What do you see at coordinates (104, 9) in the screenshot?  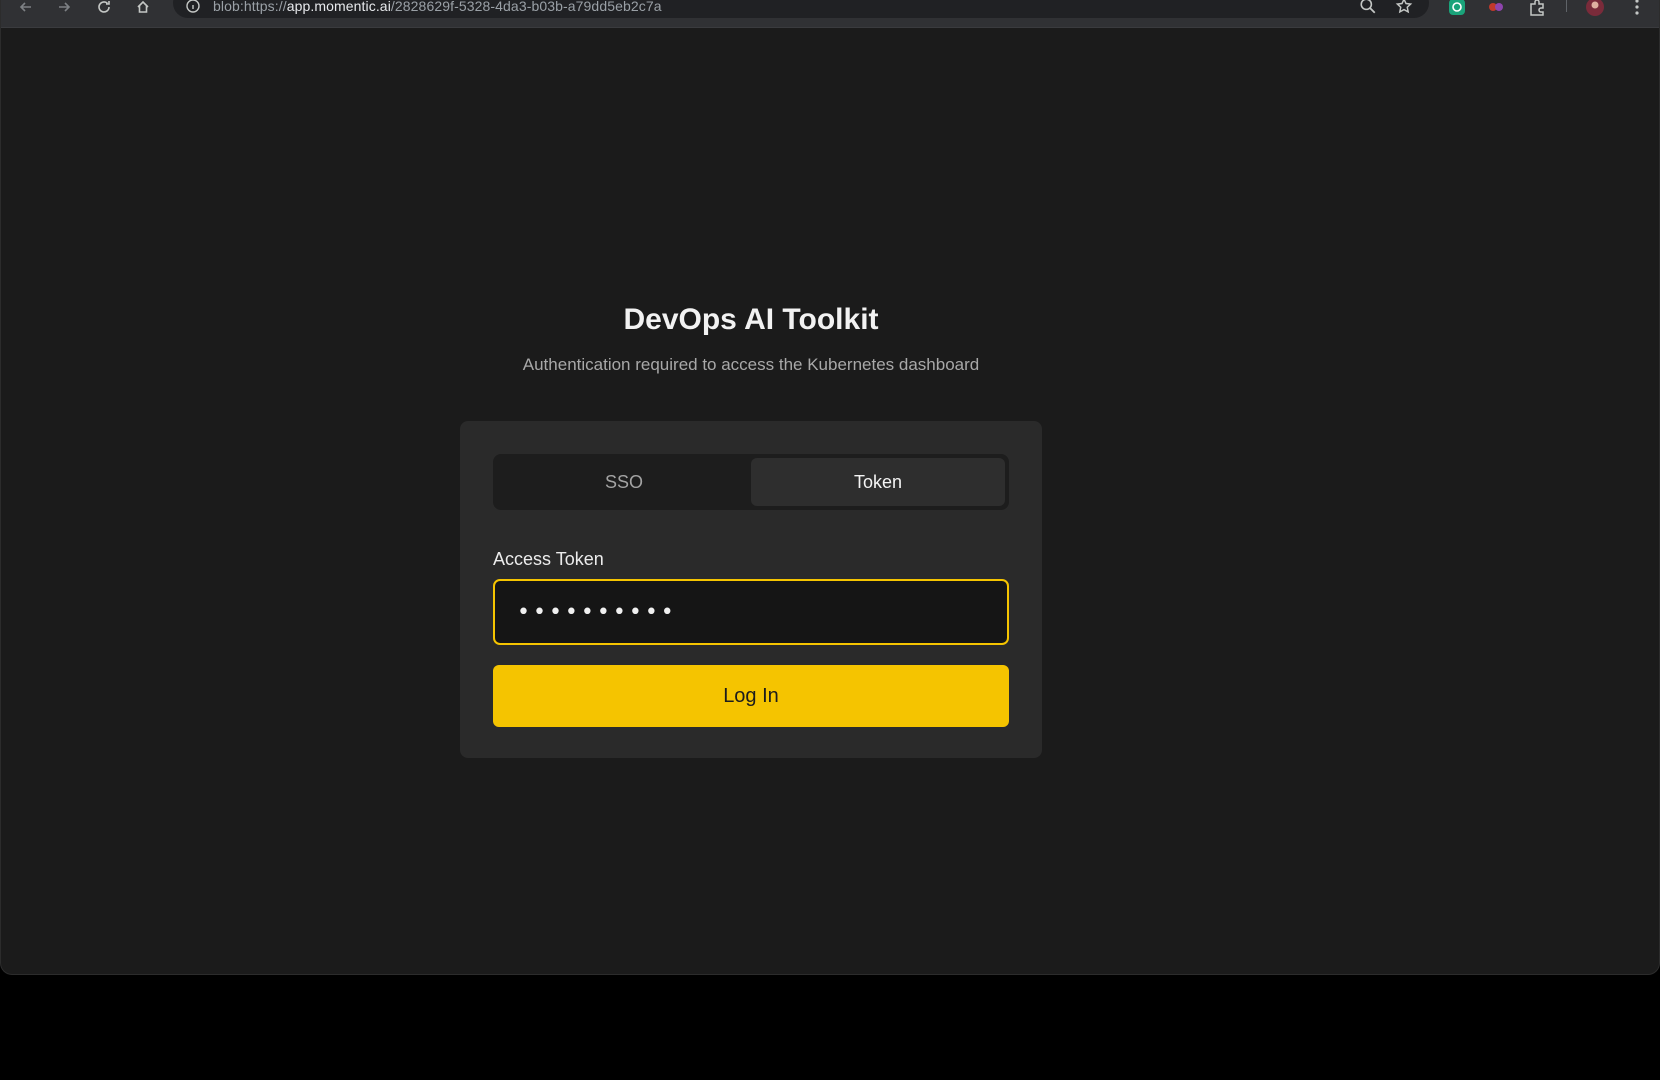 I see `reload-icon` at bounding box center [104, 9].